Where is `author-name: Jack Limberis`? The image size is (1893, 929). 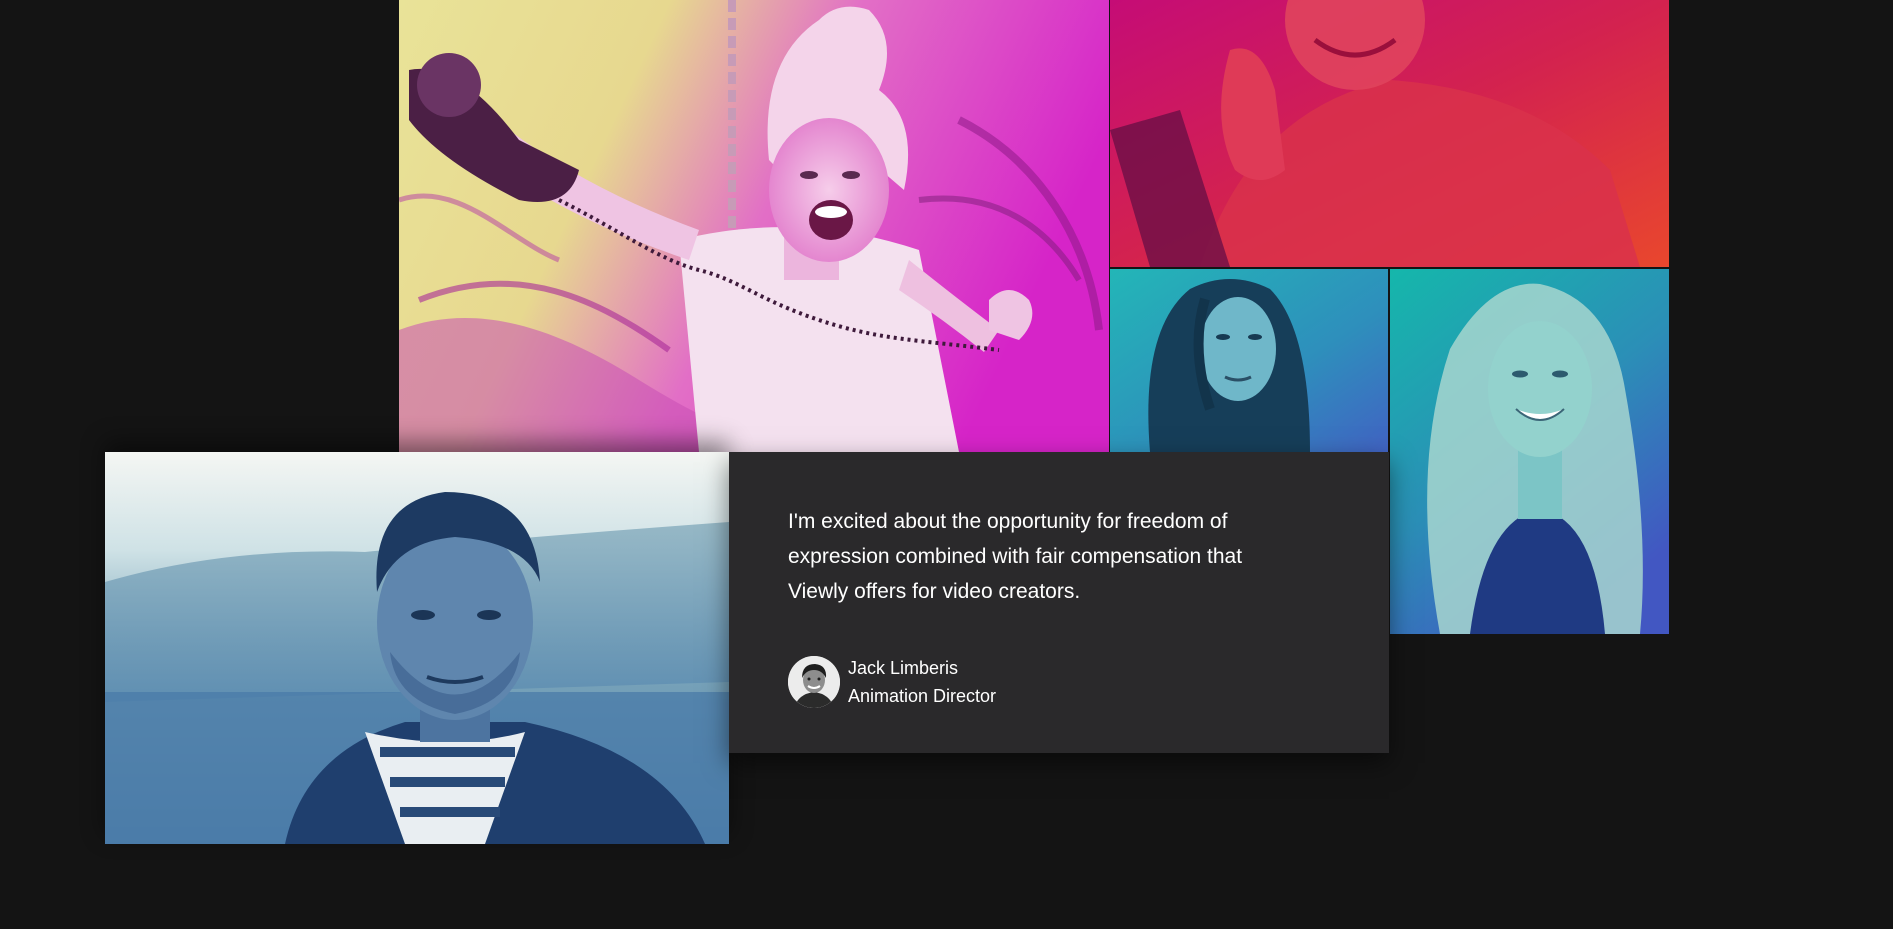 author-name: Jack Limberis is located at coordinates (903, 668).